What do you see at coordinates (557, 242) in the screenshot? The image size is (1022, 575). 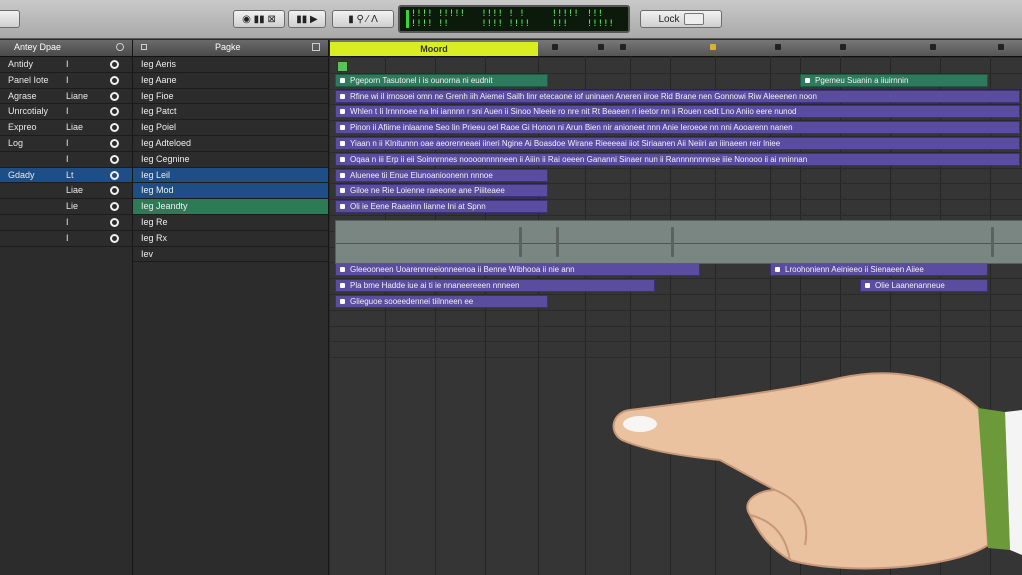 I see `audio-split-icon` at bounding box center [557, 242].